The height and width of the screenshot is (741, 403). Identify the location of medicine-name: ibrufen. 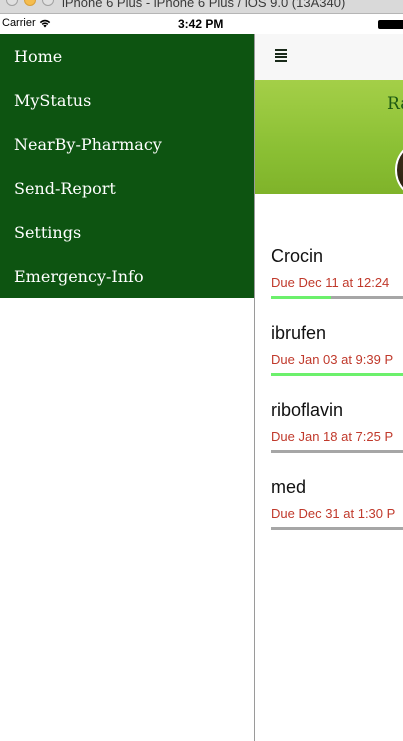
(299, 333).